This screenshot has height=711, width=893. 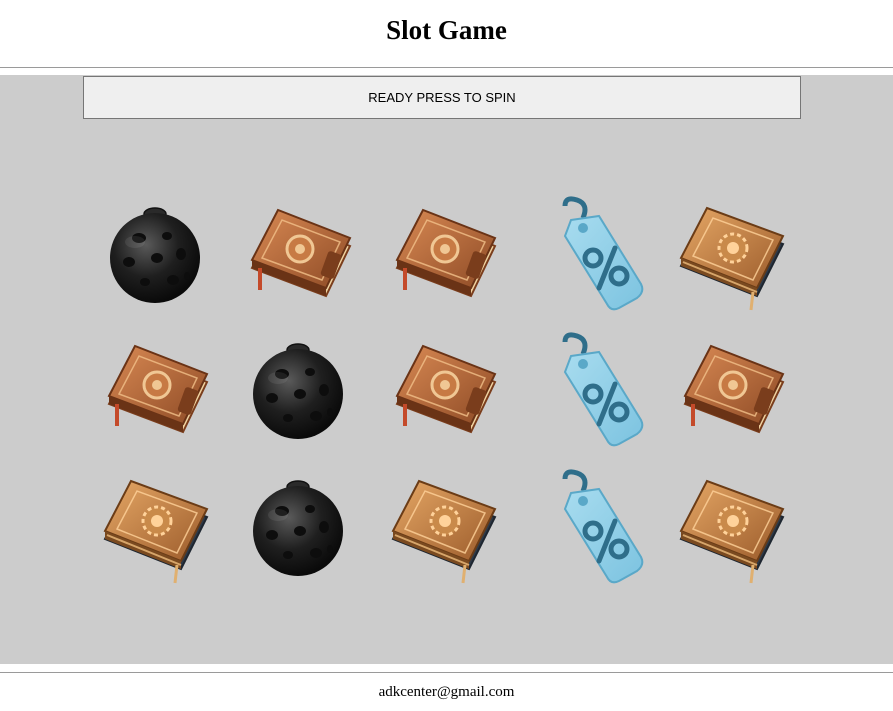 I want to click on spin-status-button: READY PRESS TO SPIN, so click(x=442, y=97).